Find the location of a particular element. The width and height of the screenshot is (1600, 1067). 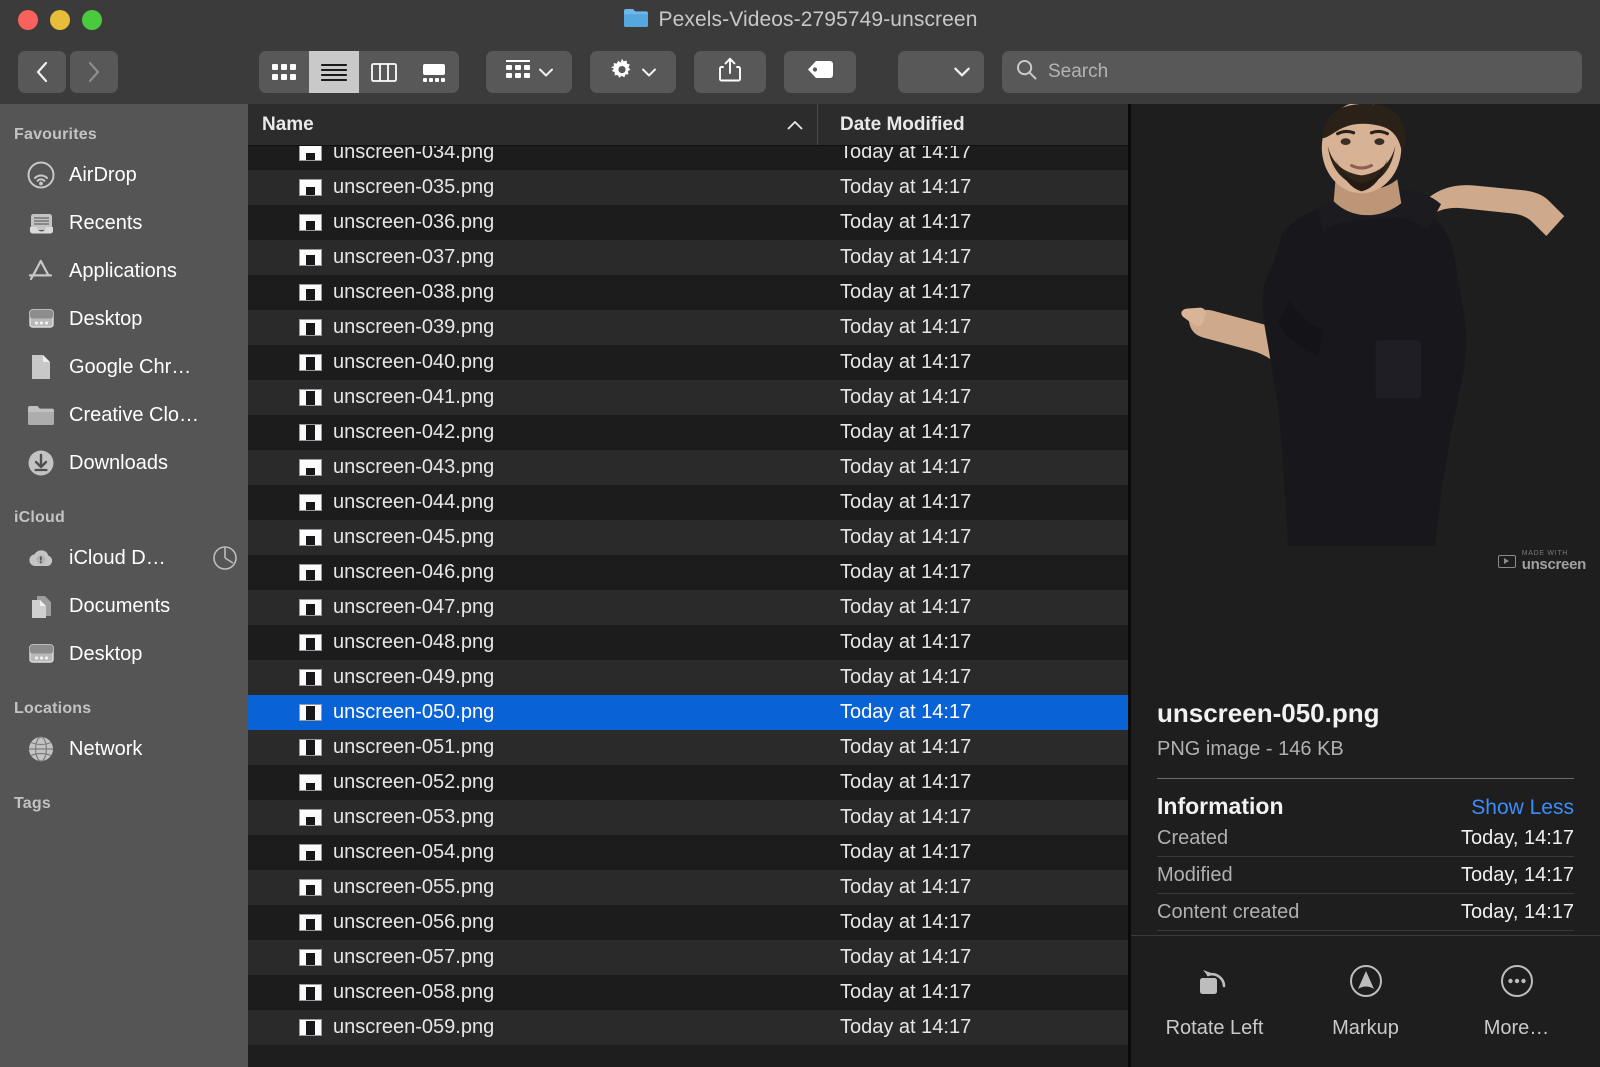

markup-button: Markup is located at coordinates (1366, 1002).